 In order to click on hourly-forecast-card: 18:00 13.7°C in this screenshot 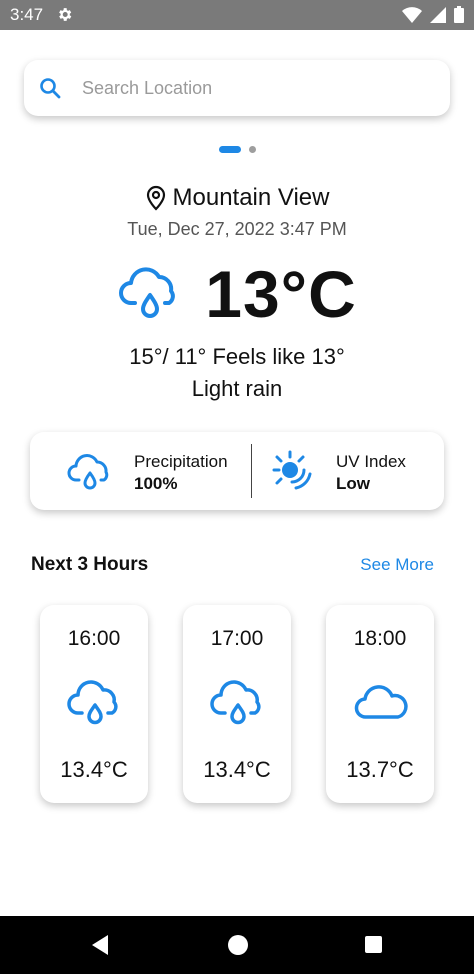, I will do `click(380, 704)`.